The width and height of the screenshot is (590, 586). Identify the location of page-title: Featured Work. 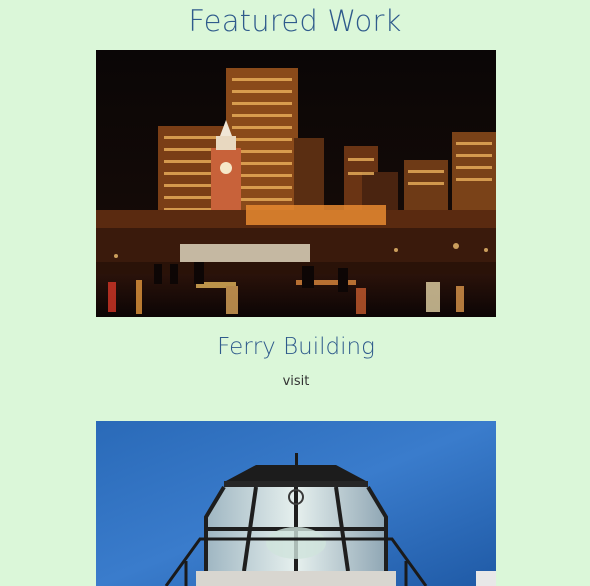
(295, 21).